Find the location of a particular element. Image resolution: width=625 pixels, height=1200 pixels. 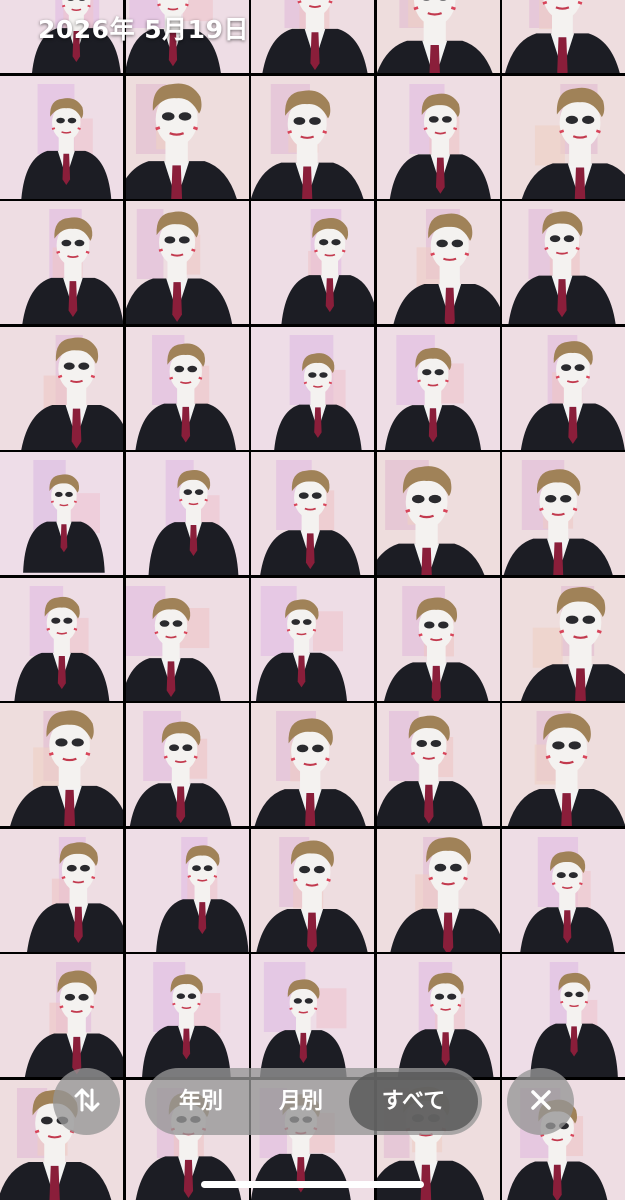

sort-button is located at coordinates (86, 1101).